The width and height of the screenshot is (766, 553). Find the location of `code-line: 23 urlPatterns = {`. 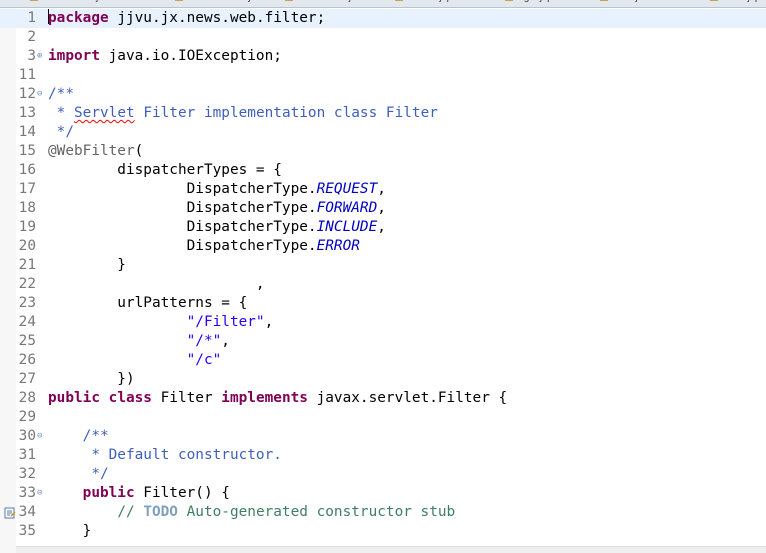

code-line: 23 urlPatterns = { is located at coordinates (383, 303).